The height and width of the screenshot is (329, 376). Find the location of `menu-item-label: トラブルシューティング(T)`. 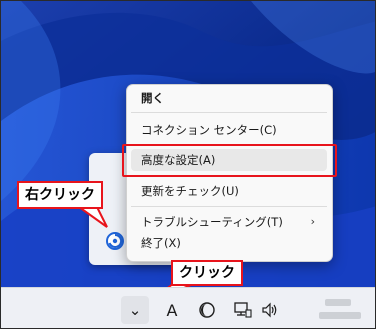

menu-item-label: トラブルシューティング(T) is located at coordinates (212, 222).